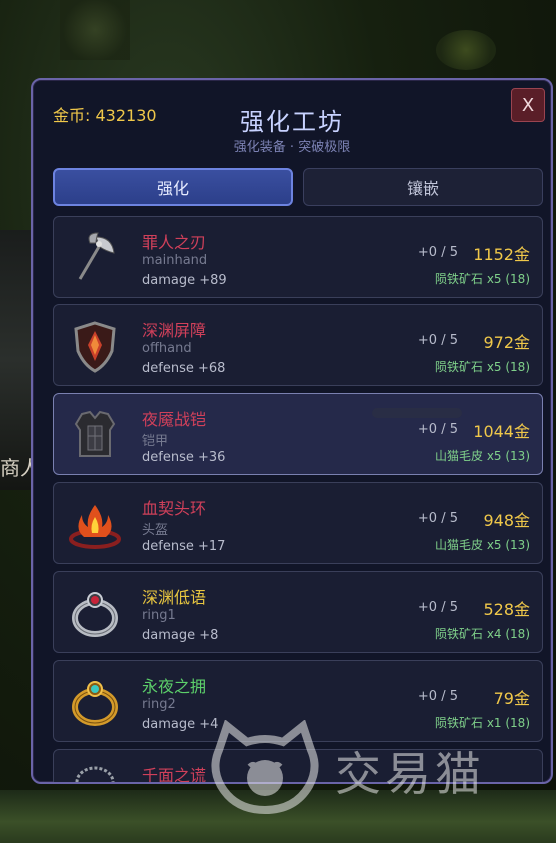 The height and width of the screenshot is (843, 556). I want to click on item-stat: damage +89, so click(184, 280).